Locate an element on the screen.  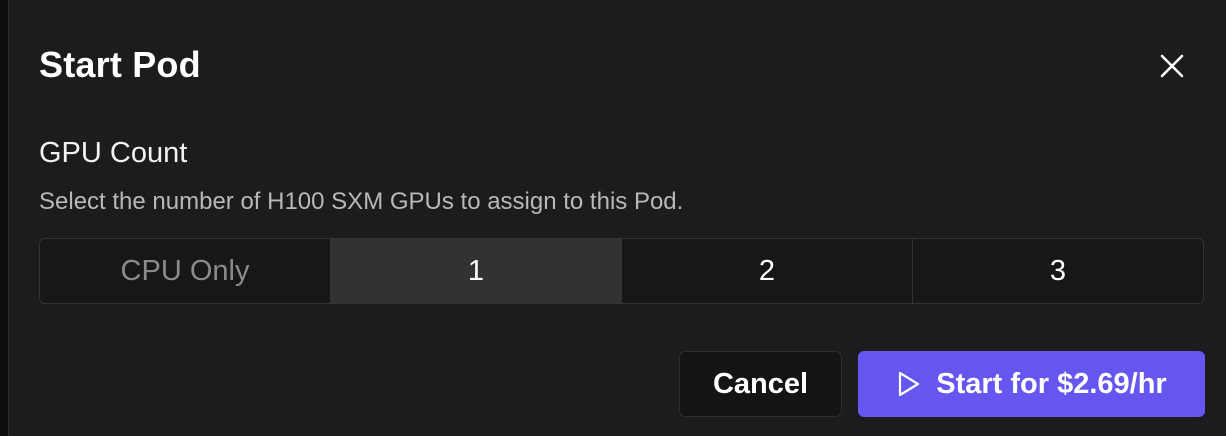
gpu-option-cpu-only: CPU Only is located at coordinates (185, 271).